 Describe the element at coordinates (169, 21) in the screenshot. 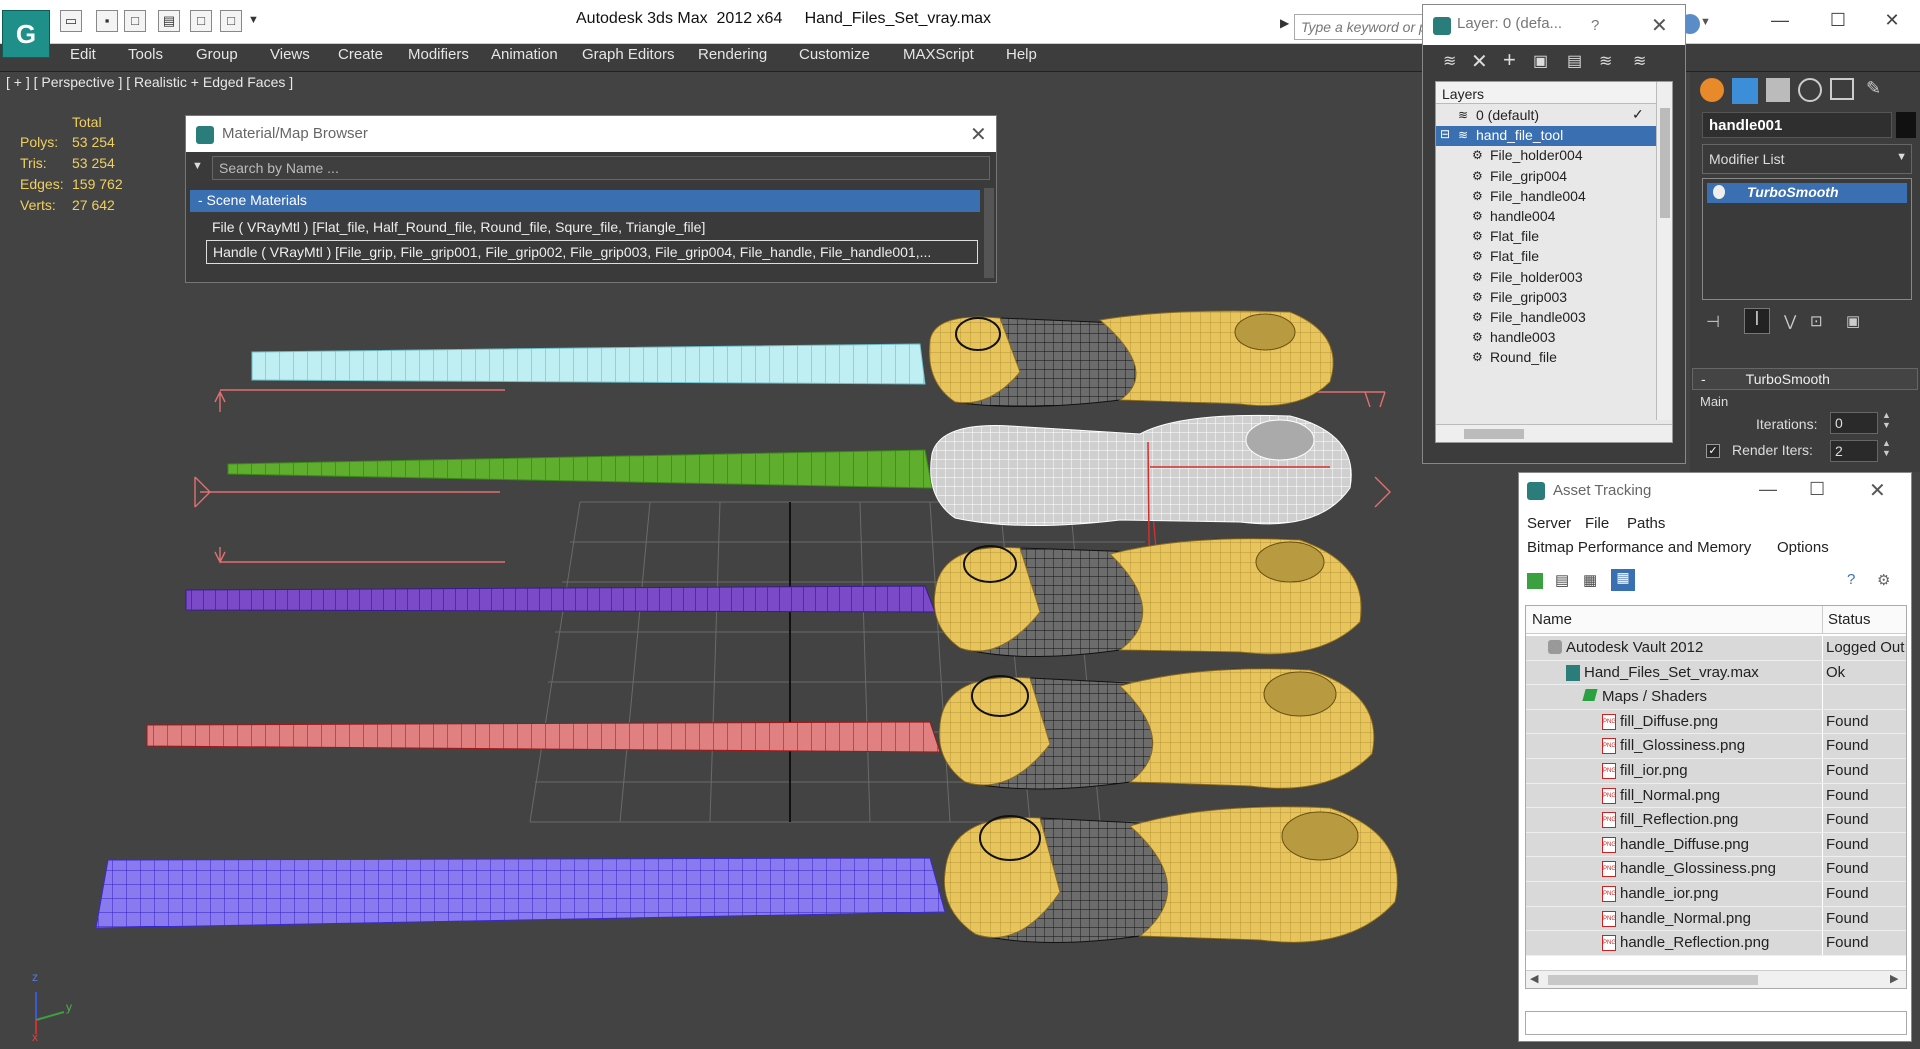

I see `hold-icon: ▤` at that location.